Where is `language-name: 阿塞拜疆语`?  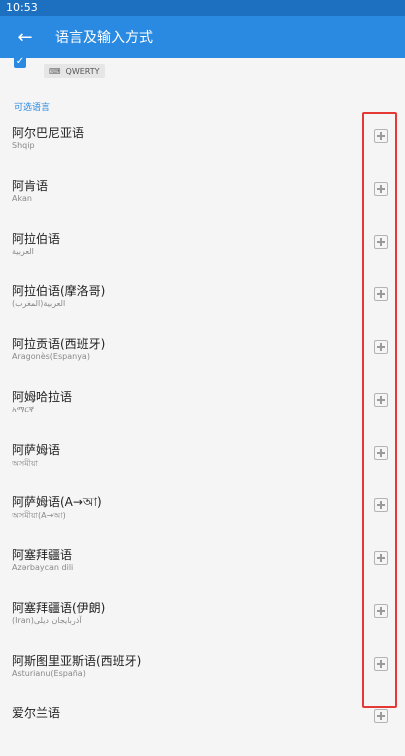 language-name: 阿塞拜疆语 is located at coordinates (42, 555).